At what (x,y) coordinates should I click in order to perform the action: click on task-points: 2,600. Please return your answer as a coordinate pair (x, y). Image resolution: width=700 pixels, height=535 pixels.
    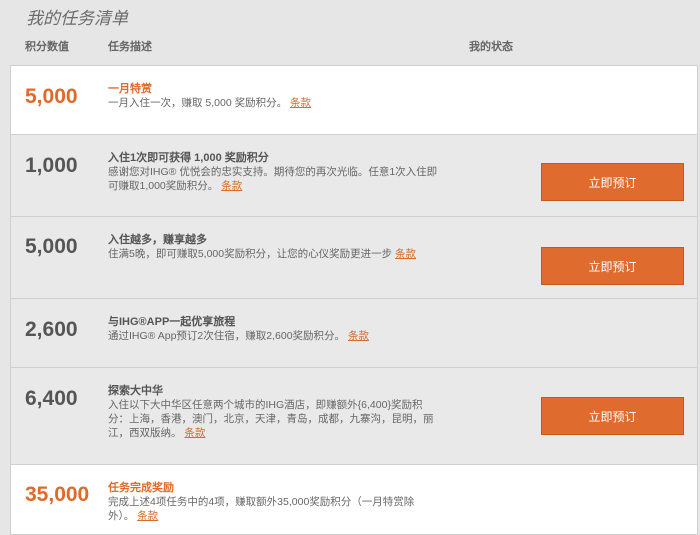
    Looking at the image, I should click on (51, 329).